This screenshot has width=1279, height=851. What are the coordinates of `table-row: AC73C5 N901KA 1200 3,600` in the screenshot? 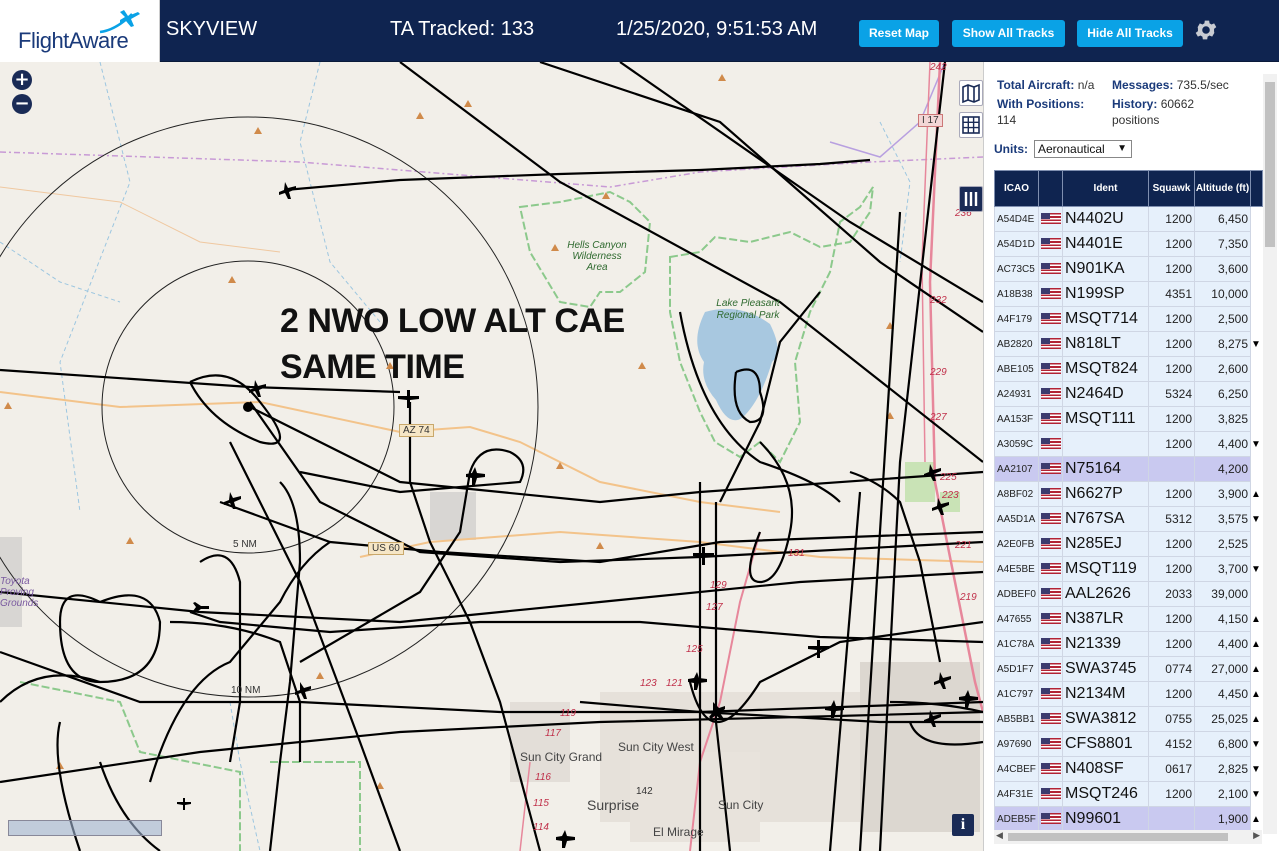 It's located at (1128, 269).